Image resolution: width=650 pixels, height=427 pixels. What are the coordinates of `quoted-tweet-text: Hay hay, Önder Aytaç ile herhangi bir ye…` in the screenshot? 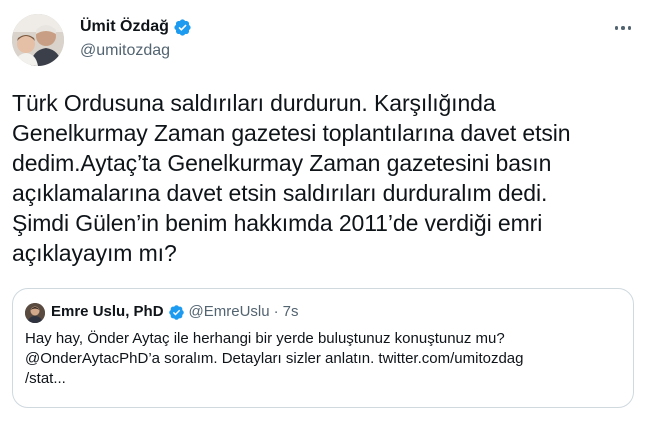 It's located at (274, 358).